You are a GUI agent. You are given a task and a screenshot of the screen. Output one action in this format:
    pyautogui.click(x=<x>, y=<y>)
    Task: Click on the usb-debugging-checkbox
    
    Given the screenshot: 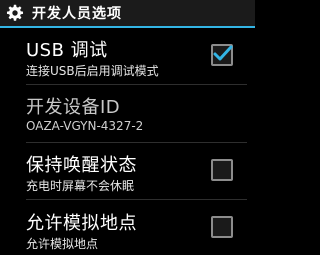 What is the action you would take?
    pyautogui.click(x=222, y=55)
    